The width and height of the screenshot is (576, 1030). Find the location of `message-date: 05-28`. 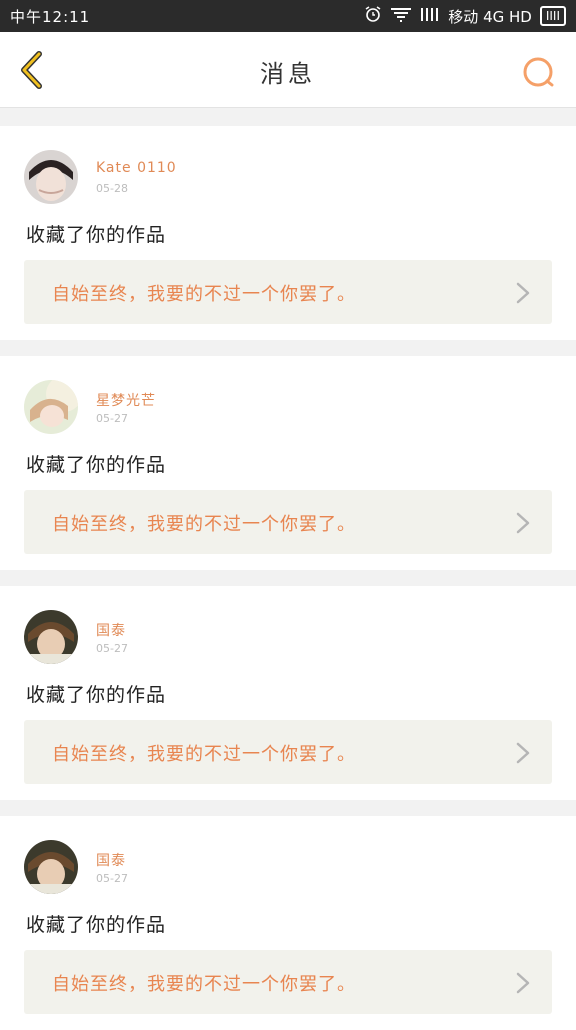

message-date: 05-28 is located at coordinates (112, 188).